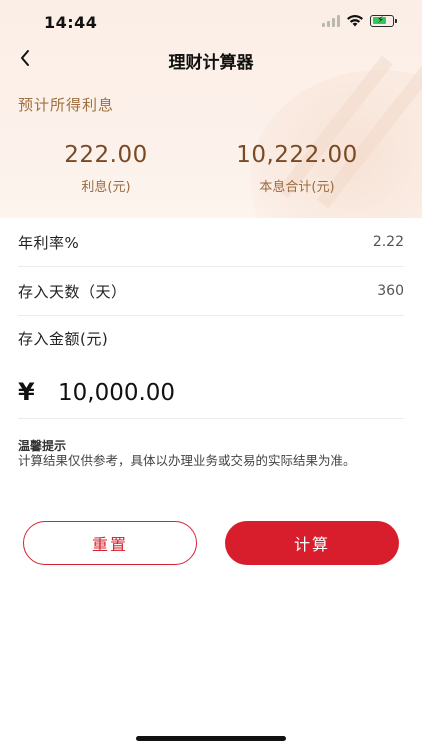  Describe the element at coordinates (355, 20) in the screenshot. I see `wifi-icon` at that location.